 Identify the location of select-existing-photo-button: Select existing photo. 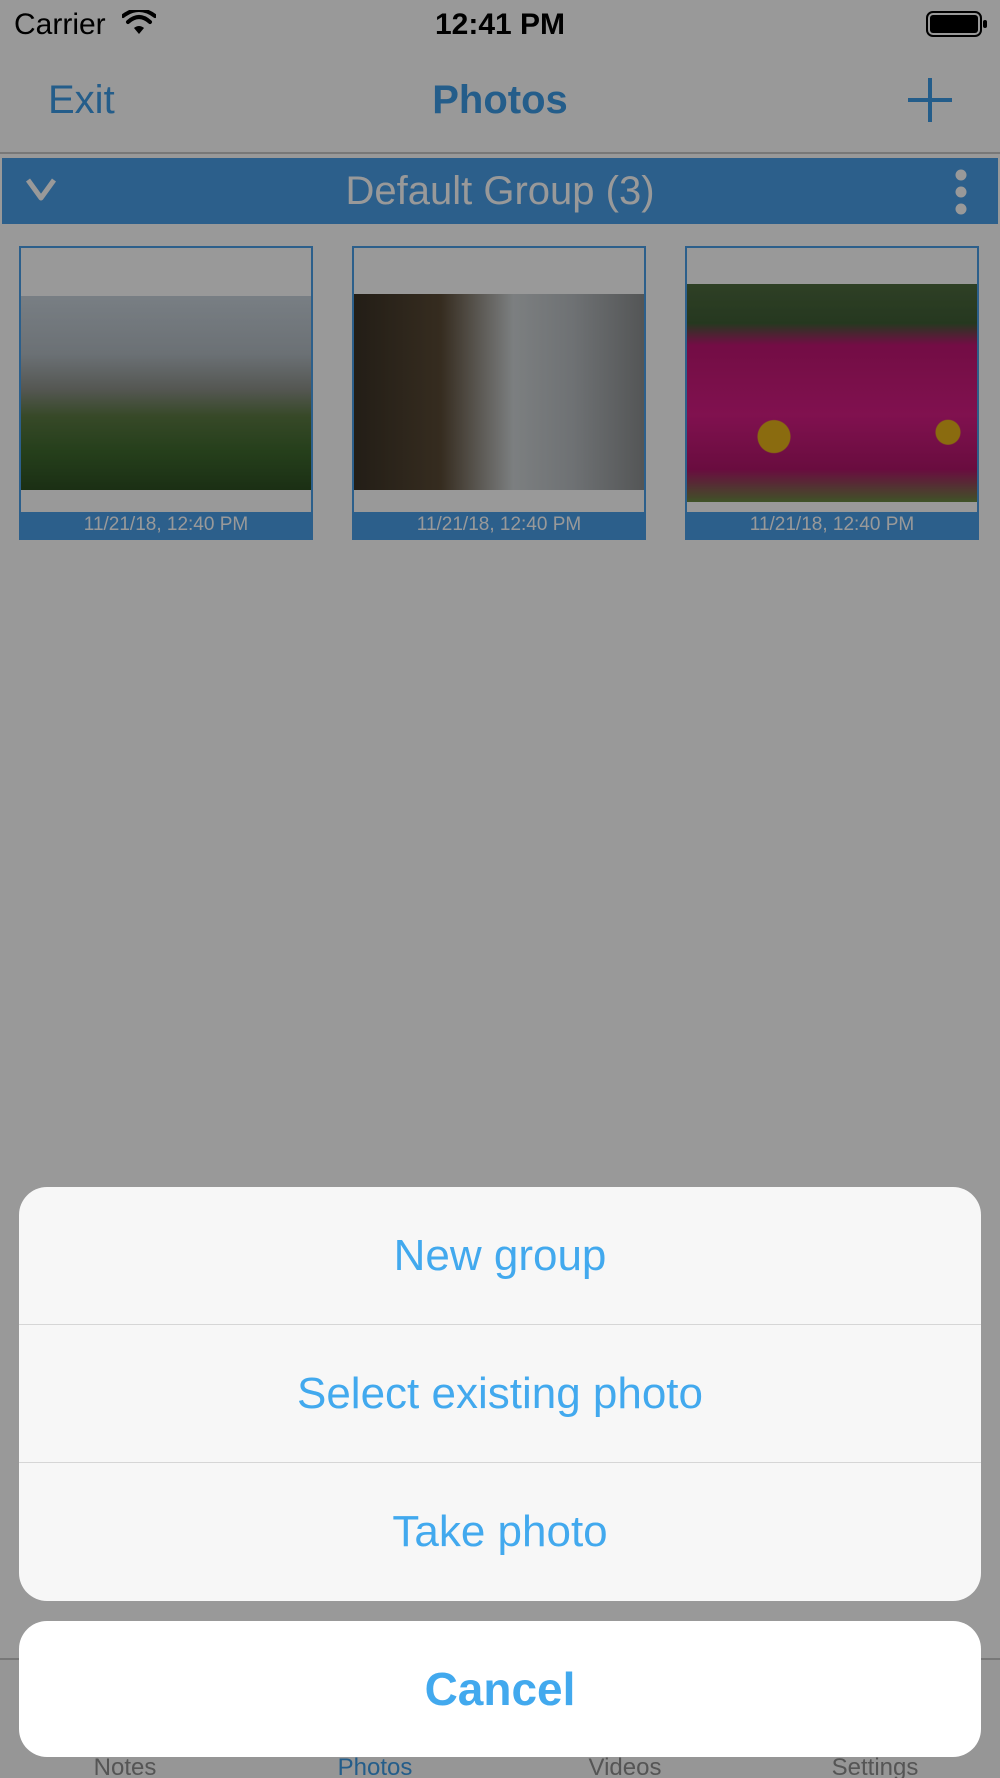
(500, 1394).